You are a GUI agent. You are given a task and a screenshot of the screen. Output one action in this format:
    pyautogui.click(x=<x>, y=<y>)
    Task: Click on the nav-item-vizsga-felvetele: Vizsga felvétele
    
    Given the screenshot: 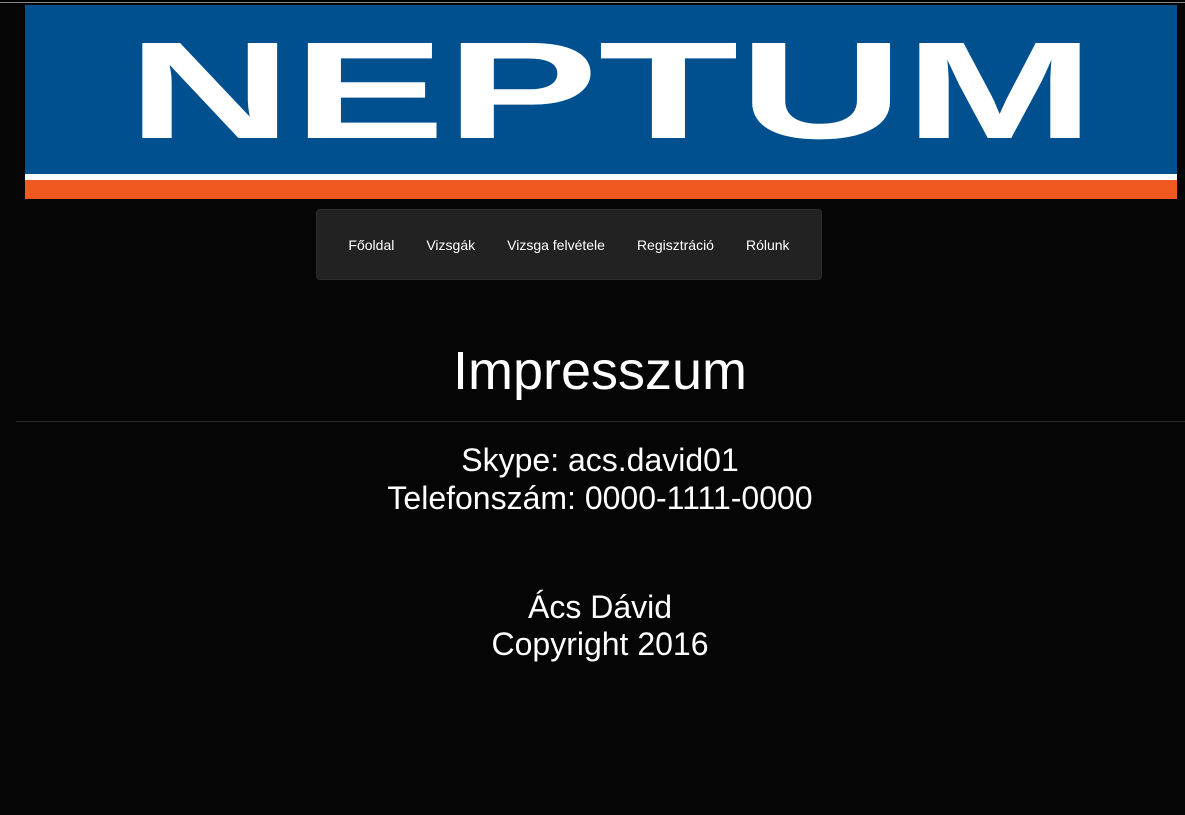 What is the action you would take?
    pyautogui.click(x=556, y=245)
    